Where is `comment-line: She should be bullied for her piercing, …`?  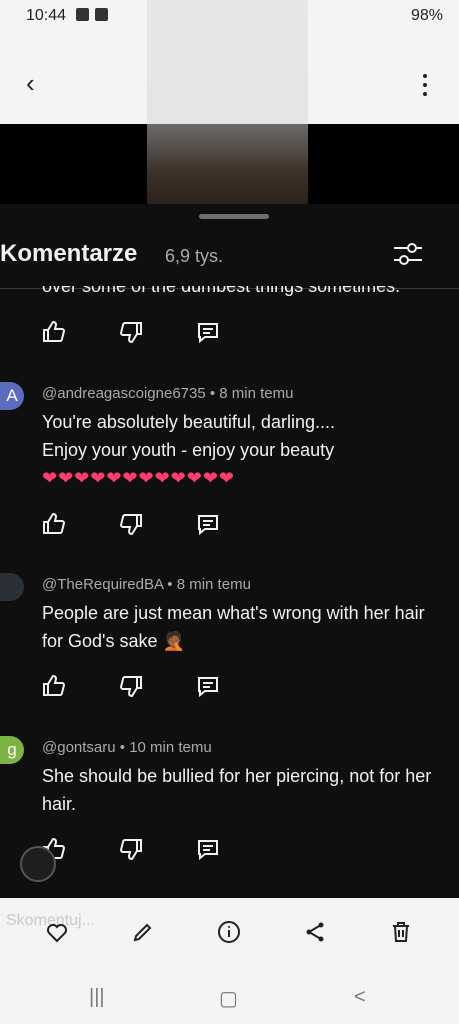 comment-line: She should be bullied for her piercing, … is located at coordinates (237, 776).